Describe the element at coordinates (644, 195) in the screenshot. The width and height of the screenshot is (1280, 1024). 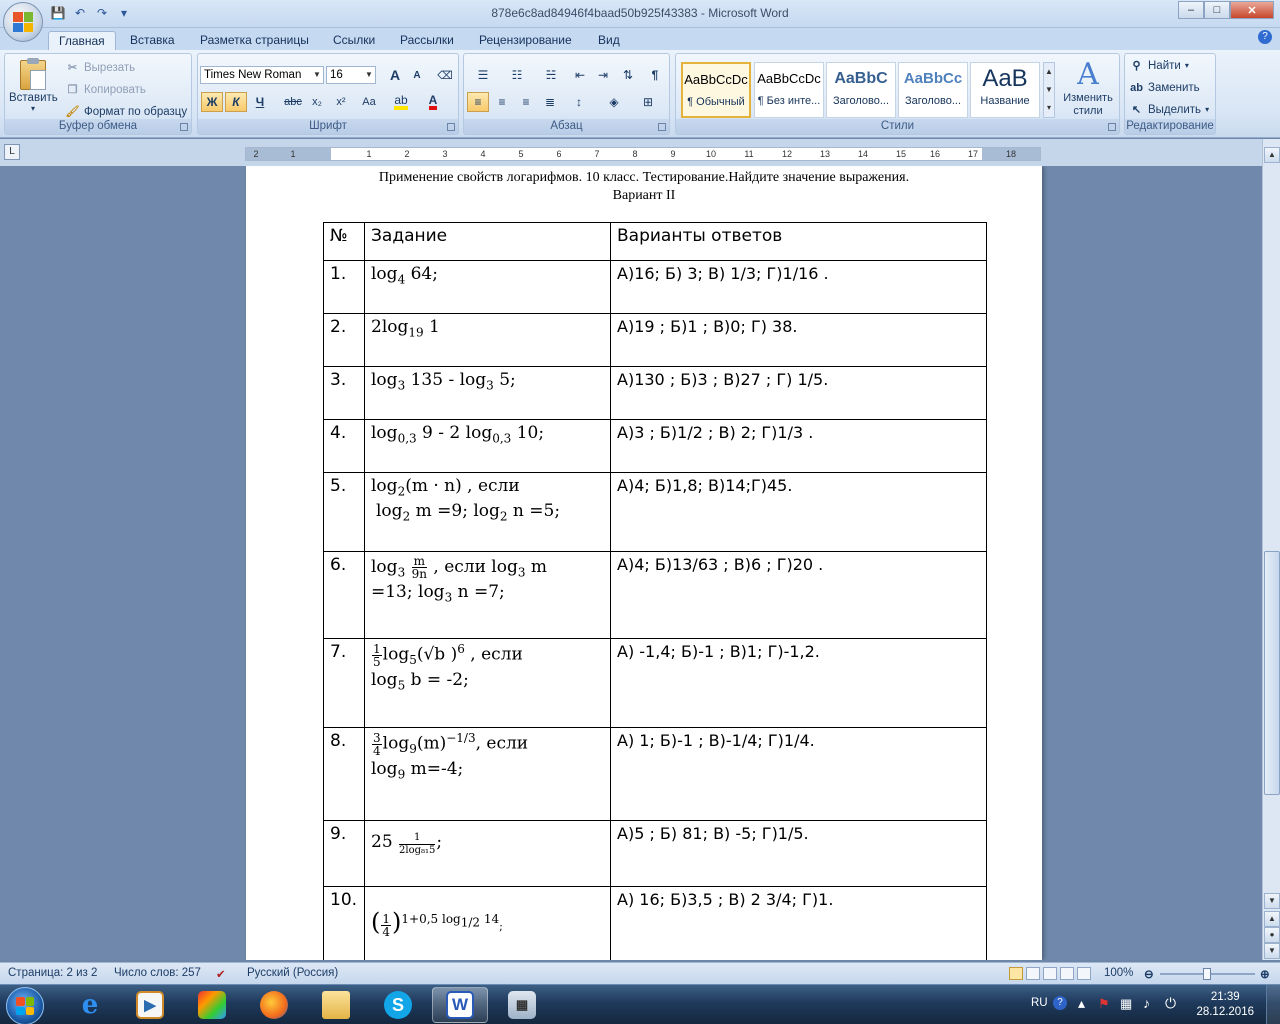
I see `variant-heading: Вариант II` at that location.